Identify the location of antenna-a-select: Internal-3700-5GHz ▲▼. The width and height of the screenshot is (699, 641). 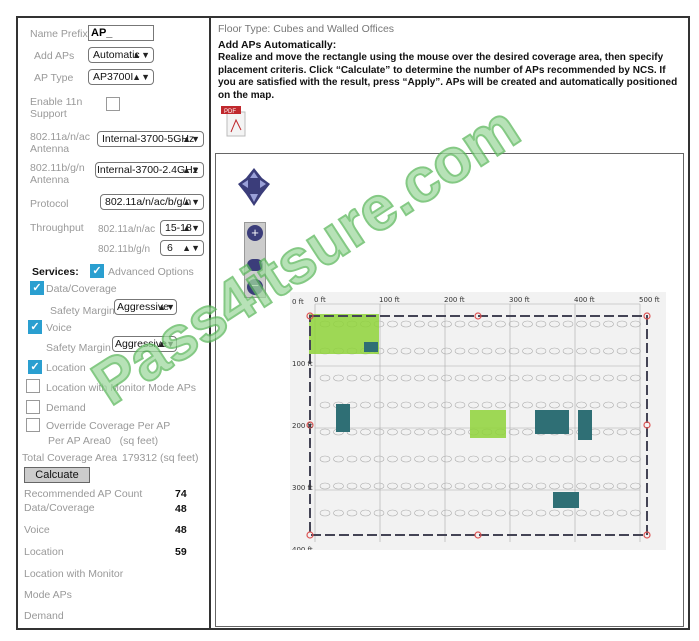
(150, 139).